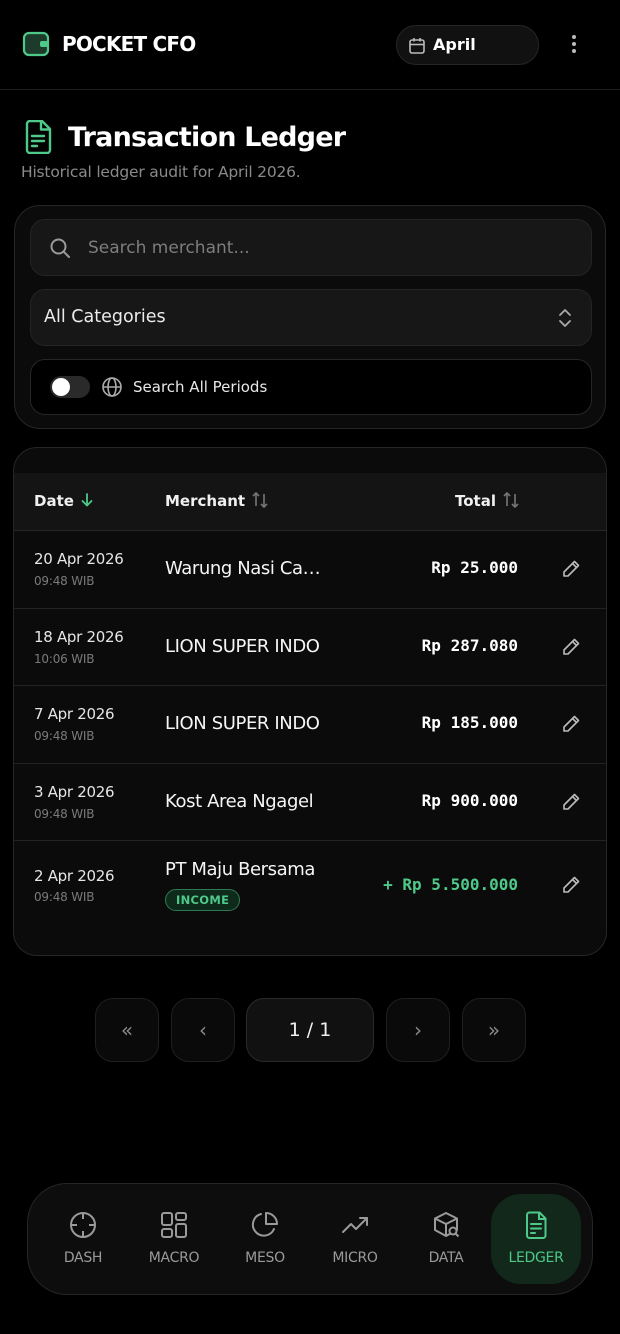 The width and height of the screenshot is (620, 1334). I want to click on search-input, so click(333, 247).